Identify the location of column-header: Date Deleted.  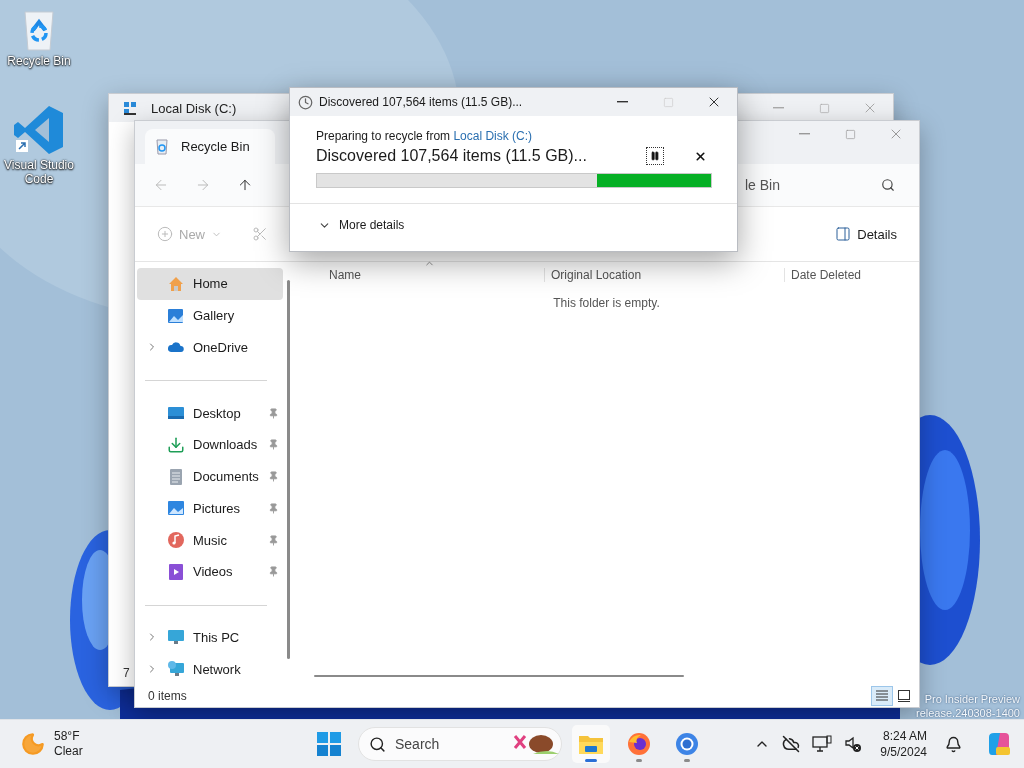
(849, 275).